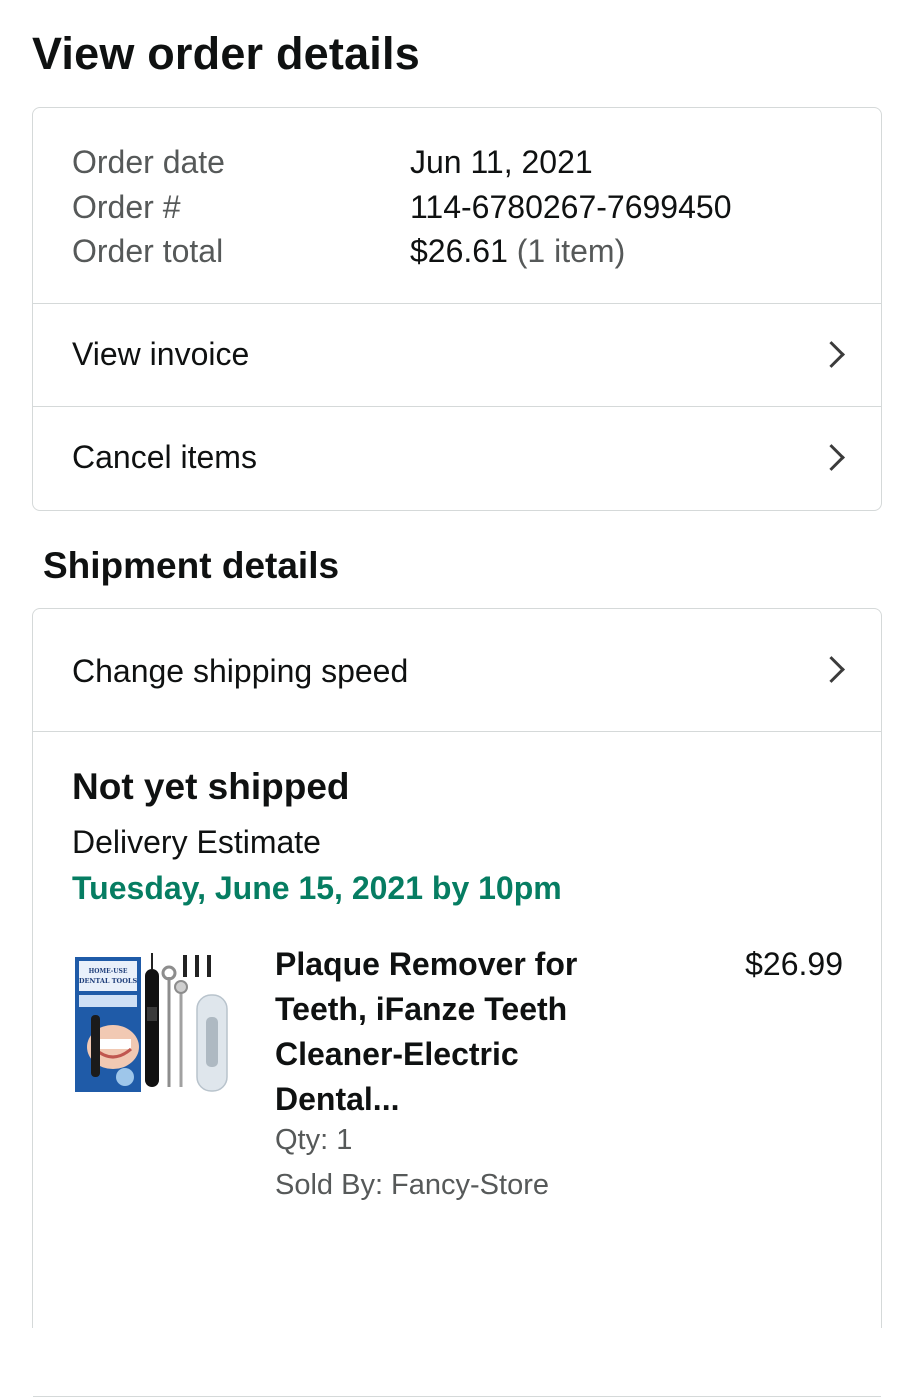 Image resolution: width=914 pixels, height=1397 pixels. I want to click on product-image-art: HOME-USE DENTAL TOOLS, so click(151, 1022).